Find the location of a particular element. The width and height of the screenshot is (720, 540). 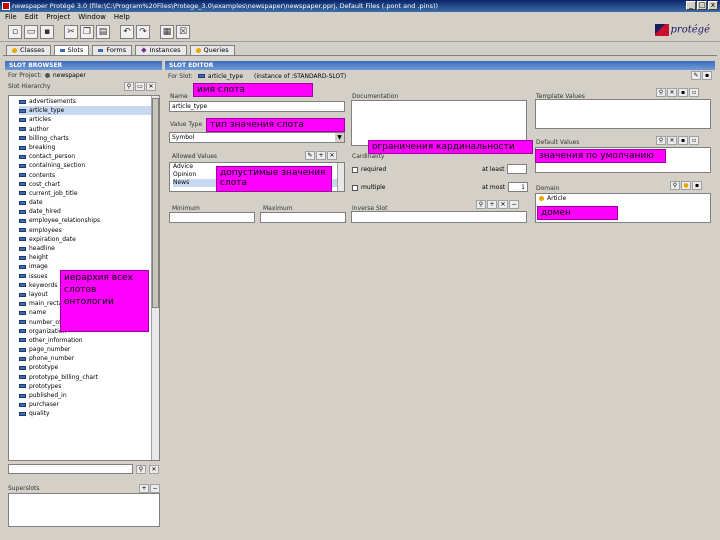

slot-tree-item: height is located at coordinates (85, 257).